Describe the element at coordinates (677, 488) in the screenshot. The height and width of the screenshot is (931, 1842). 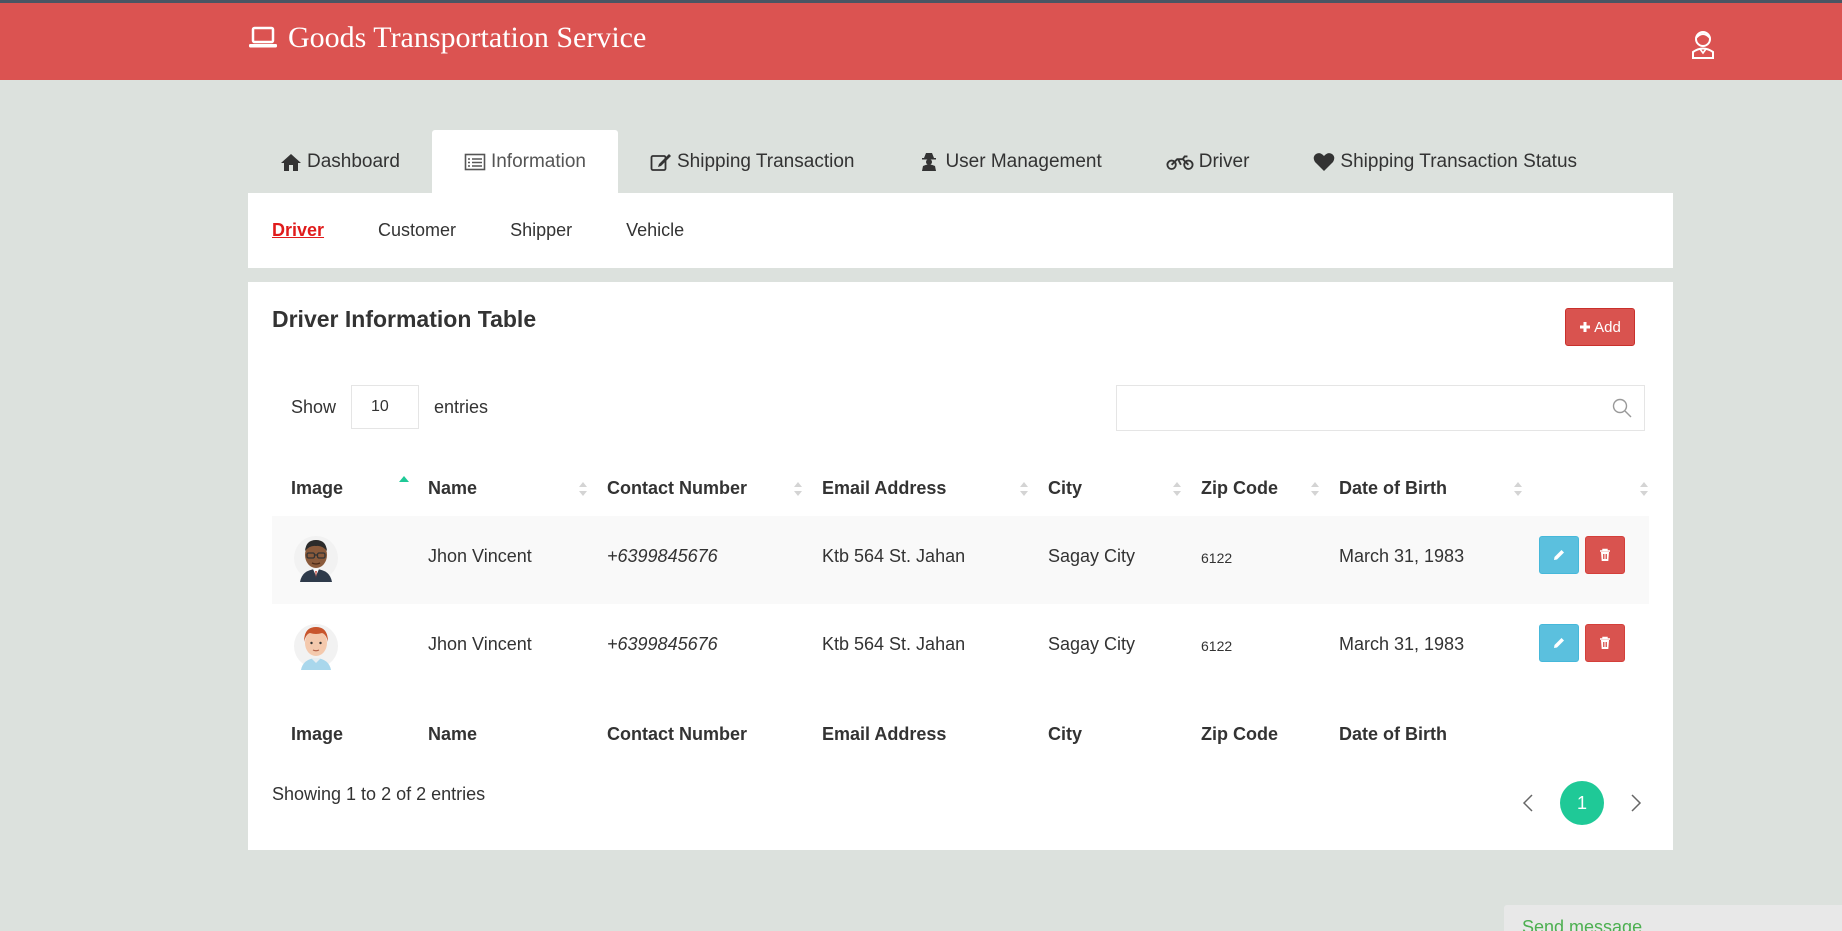
I see `column-label: Contact Number` at that location.